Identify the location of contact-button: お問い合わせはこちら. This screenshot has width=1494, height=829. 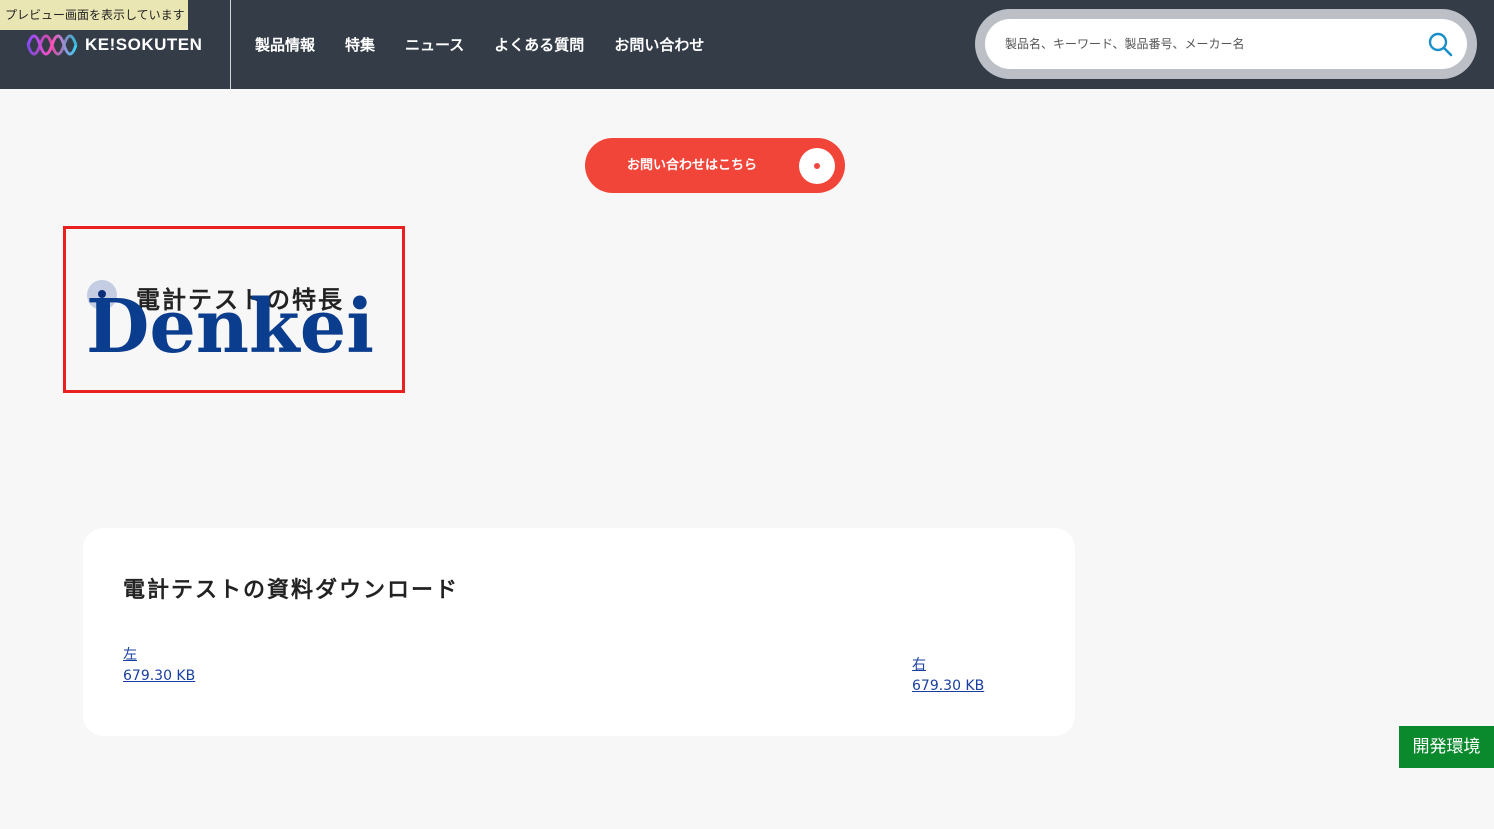
(715, 165).